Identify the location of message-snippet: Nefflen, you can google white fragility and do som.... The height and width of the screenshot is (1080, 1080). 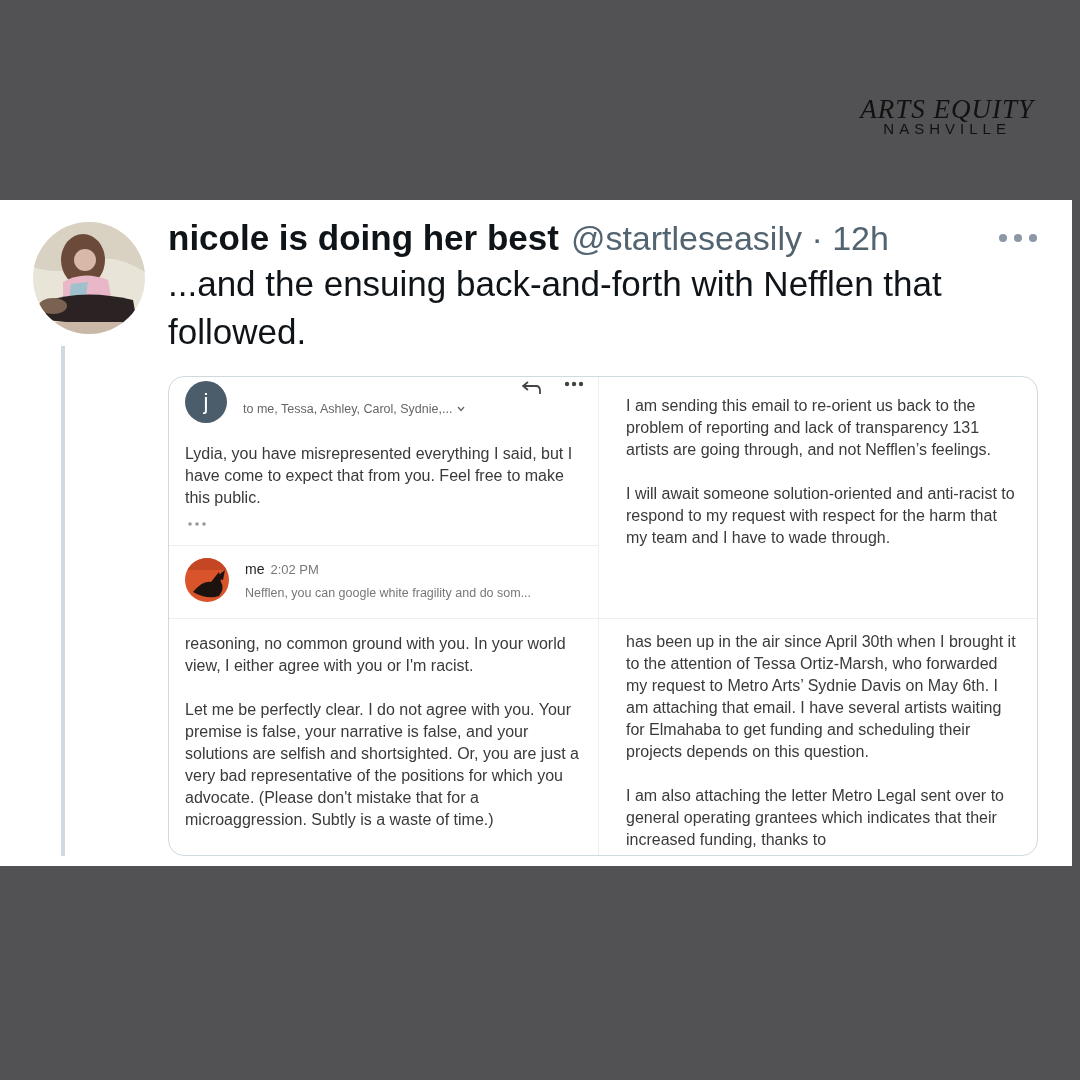
(388, 593).